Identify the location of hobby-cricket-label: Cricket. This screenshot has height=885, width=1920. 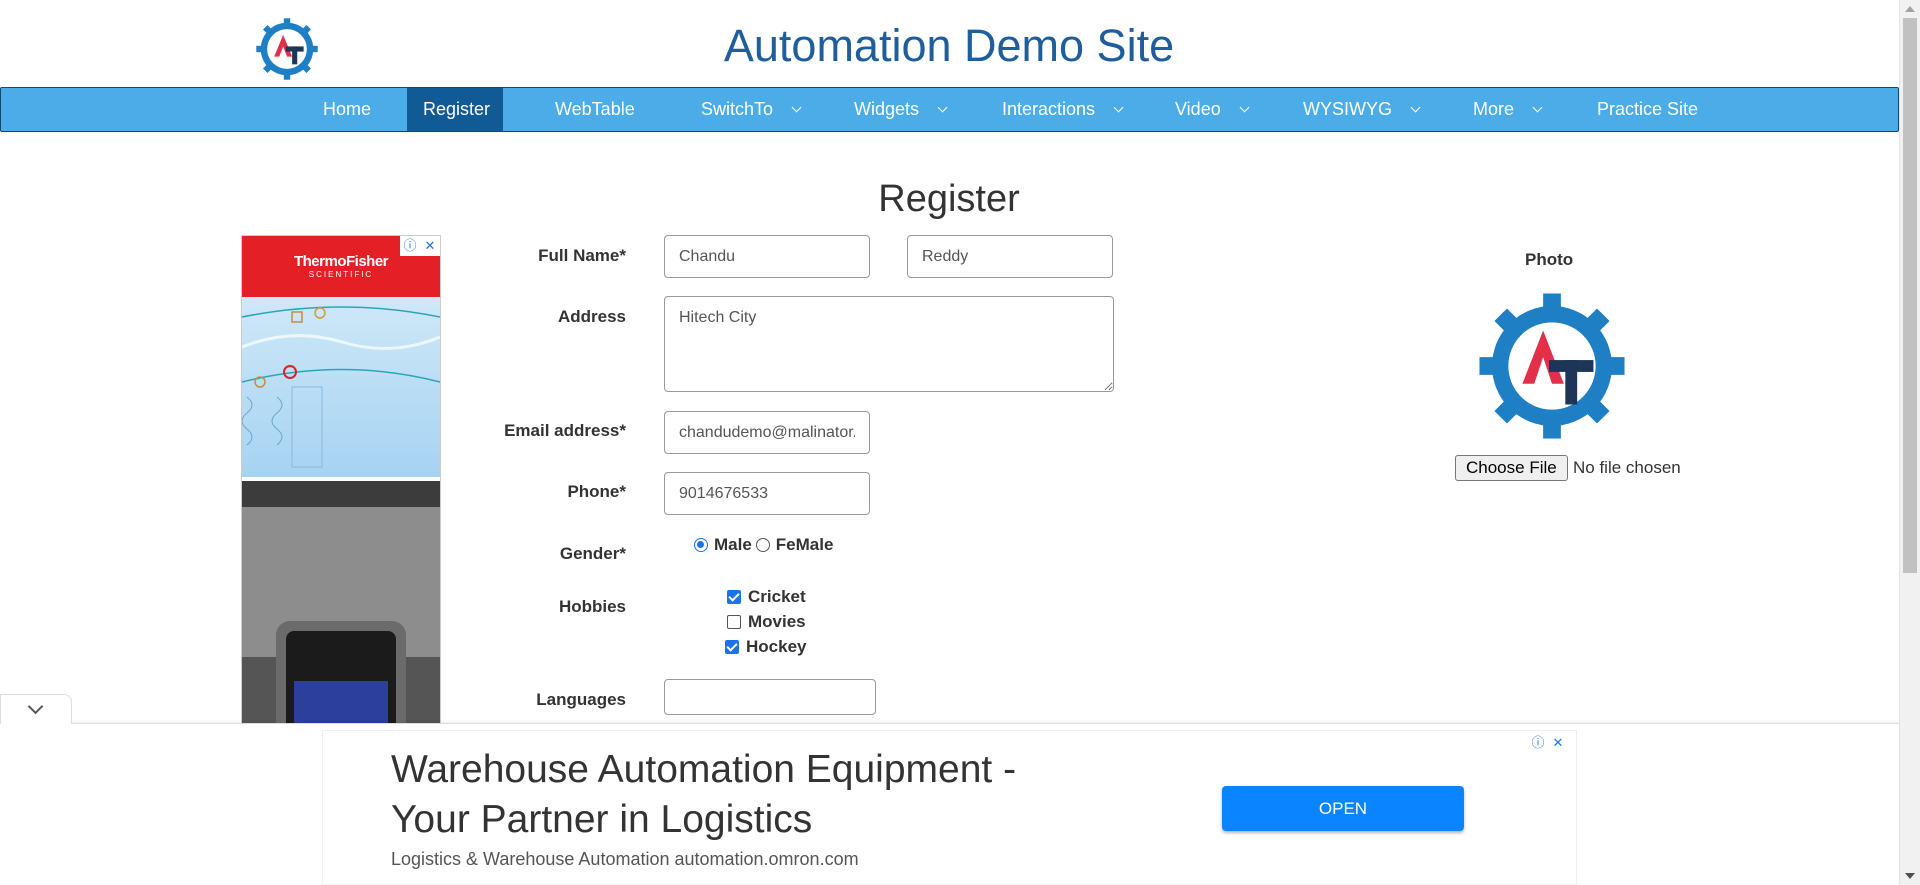
(777, 596).